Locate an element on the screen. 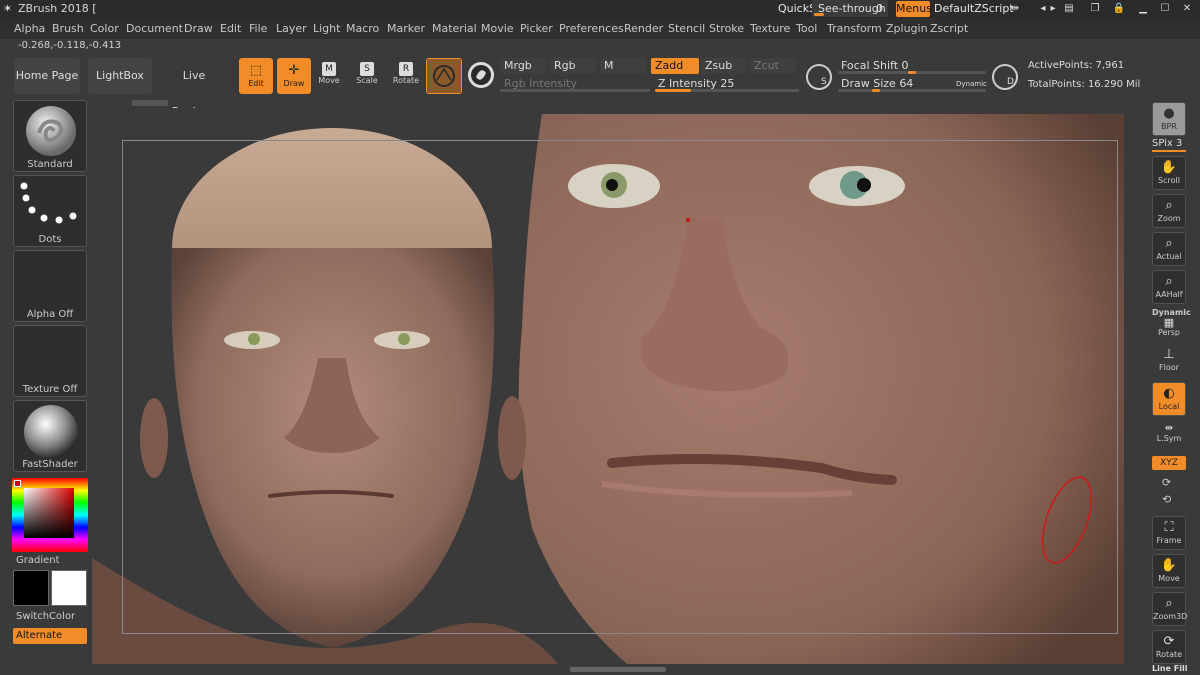  draw-size-slider: Draw Size 64 Dynamic is located at coordinates (912, 84).